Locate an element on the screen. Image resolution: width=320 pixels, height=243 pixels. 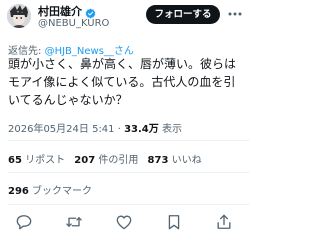
more-icon is located at coordinates (235, 14).